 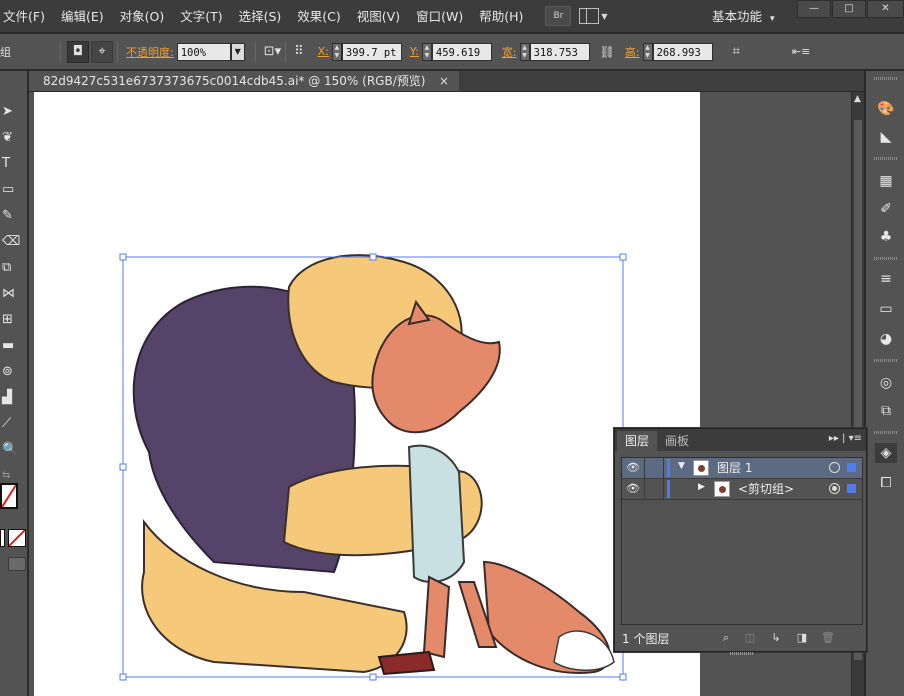 What do you see at coordinates (13, 164) in the screenshot?
I see `type-tool-icon: T` at bounding box center [13, 164].